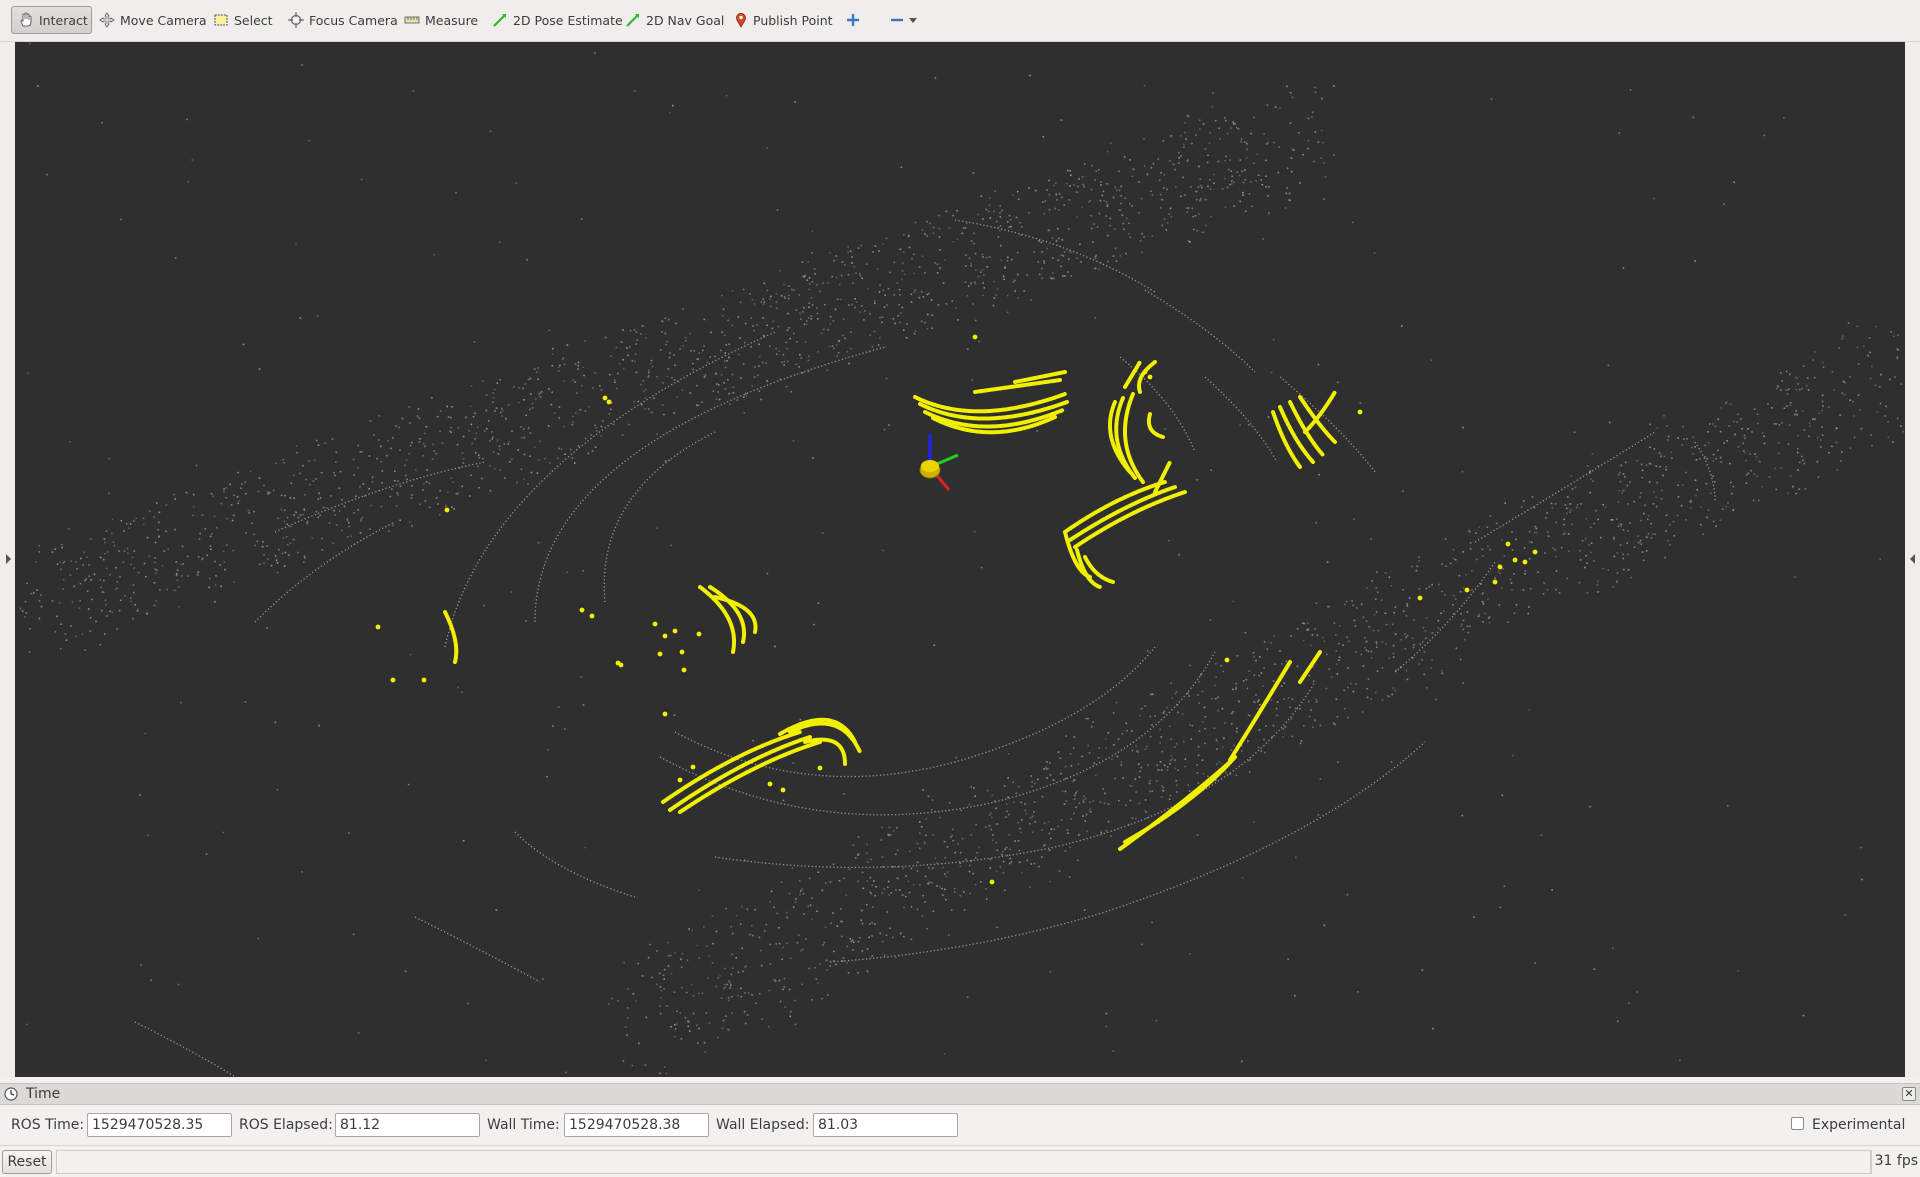 This screenshot has height=1177, width=1920. I want to click on wall-time-field: 1529470528.38, so click(636, 1125).